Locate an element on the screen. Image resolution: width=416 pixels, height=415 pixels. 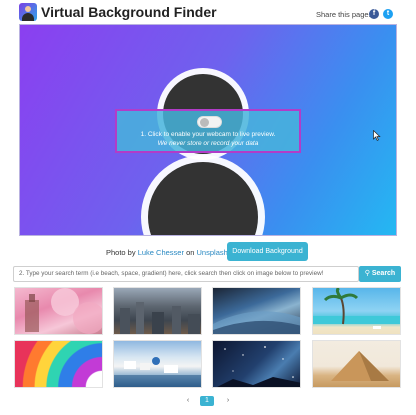
search-button: ⚲ Search is located at coordinates (380, 274).